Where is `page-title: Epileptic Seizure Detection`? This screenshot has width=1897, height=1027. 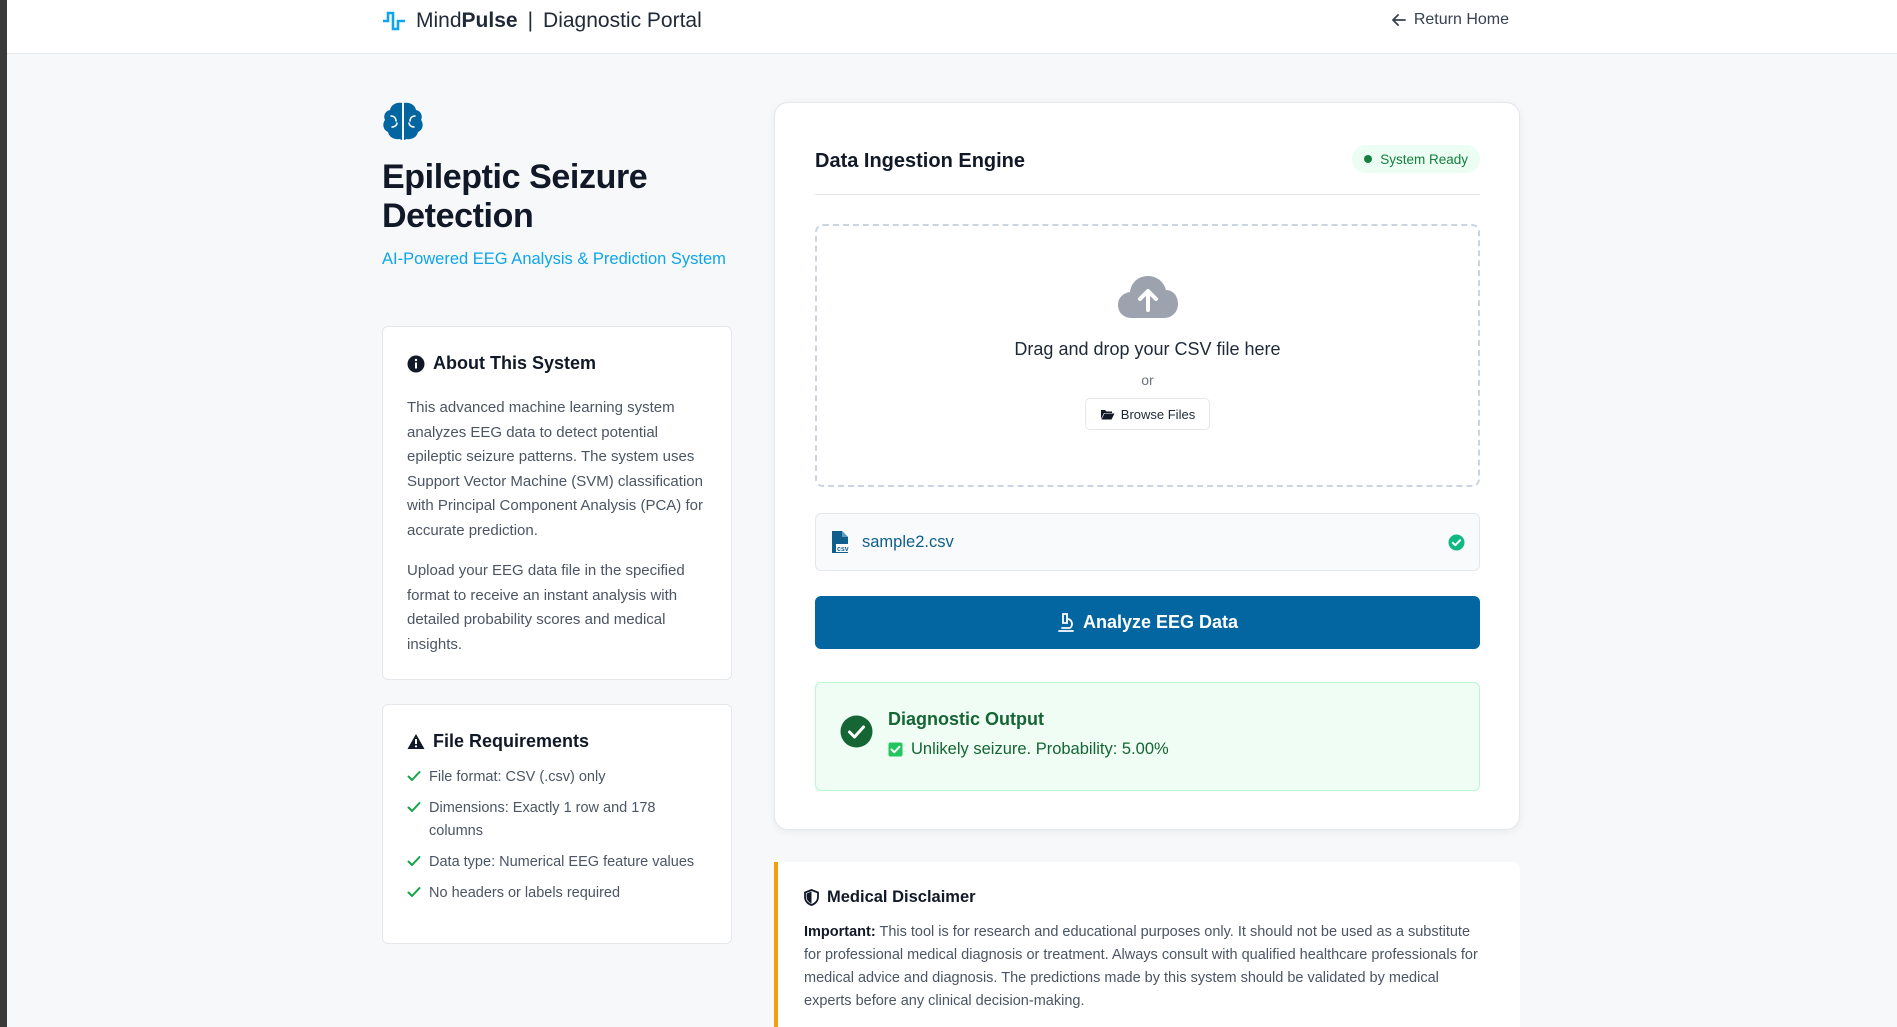 page-title: Epileptic Seizure Detection is located at coordinates (515, 196).